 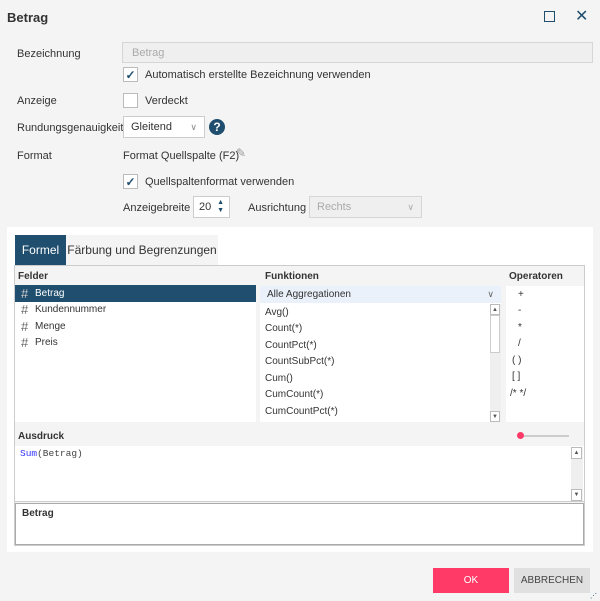 I want to click on help-icon: ?, so click(x=217, y=127).